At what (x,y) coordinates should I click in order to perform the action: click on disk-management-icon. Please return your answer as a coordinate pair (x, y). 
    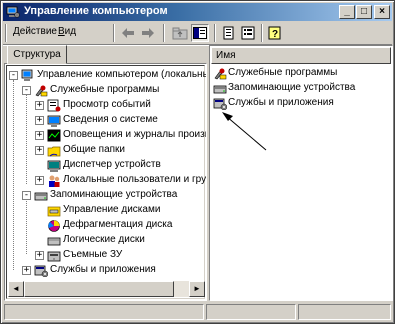
    Looking at the image, I should click on (54, 210).